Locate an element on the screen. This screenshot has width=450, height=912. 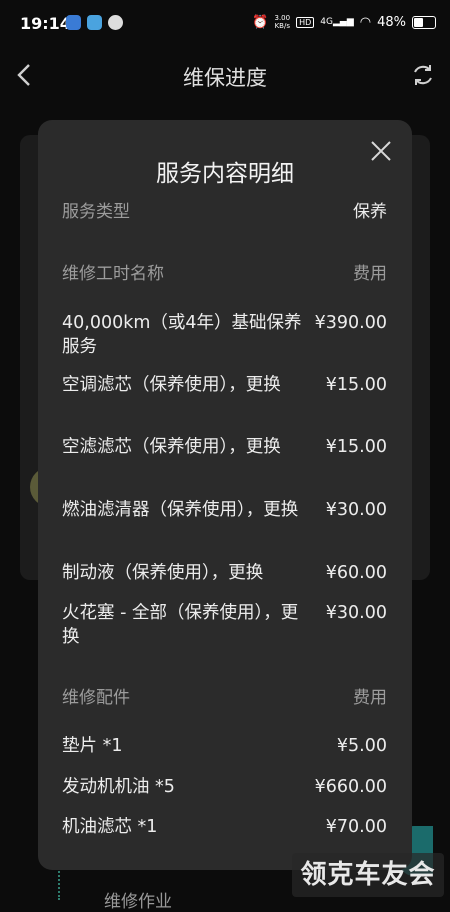
network-speed: 3.00 KB/s is located at coordinates (282, 22).